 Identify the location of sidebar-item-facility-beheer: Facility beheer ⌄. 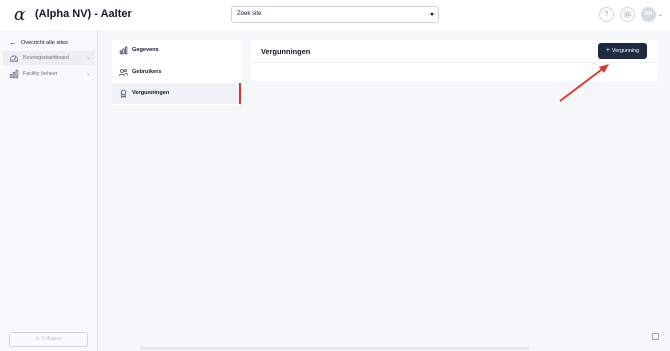
(49, 74).